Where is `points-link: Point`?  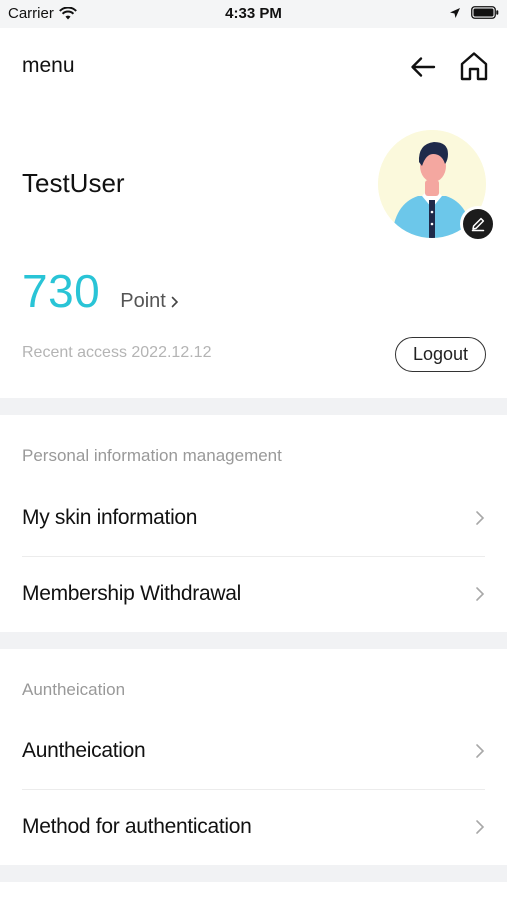
points-link: Point is located at coordinates (149, 301).